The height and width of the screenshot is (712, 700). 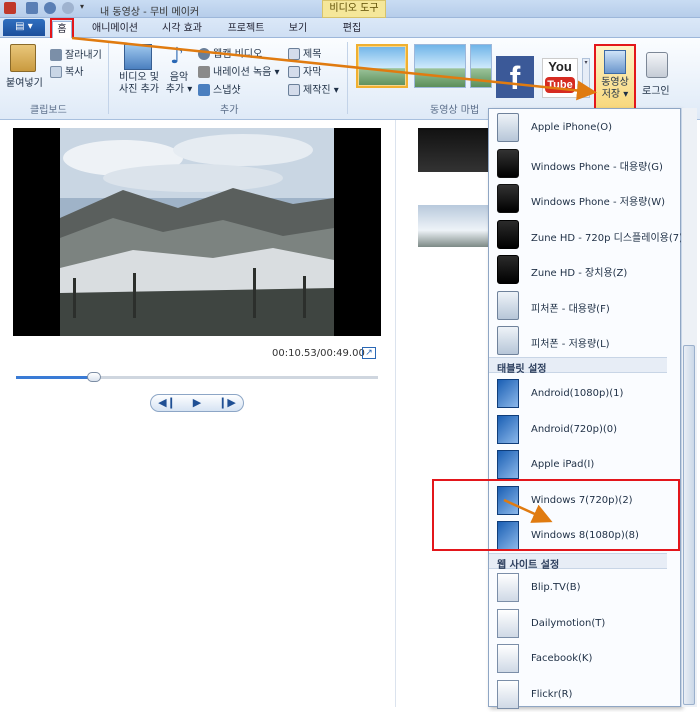 I want to click on arrow-to-windows8, so click(x=528, y=510).